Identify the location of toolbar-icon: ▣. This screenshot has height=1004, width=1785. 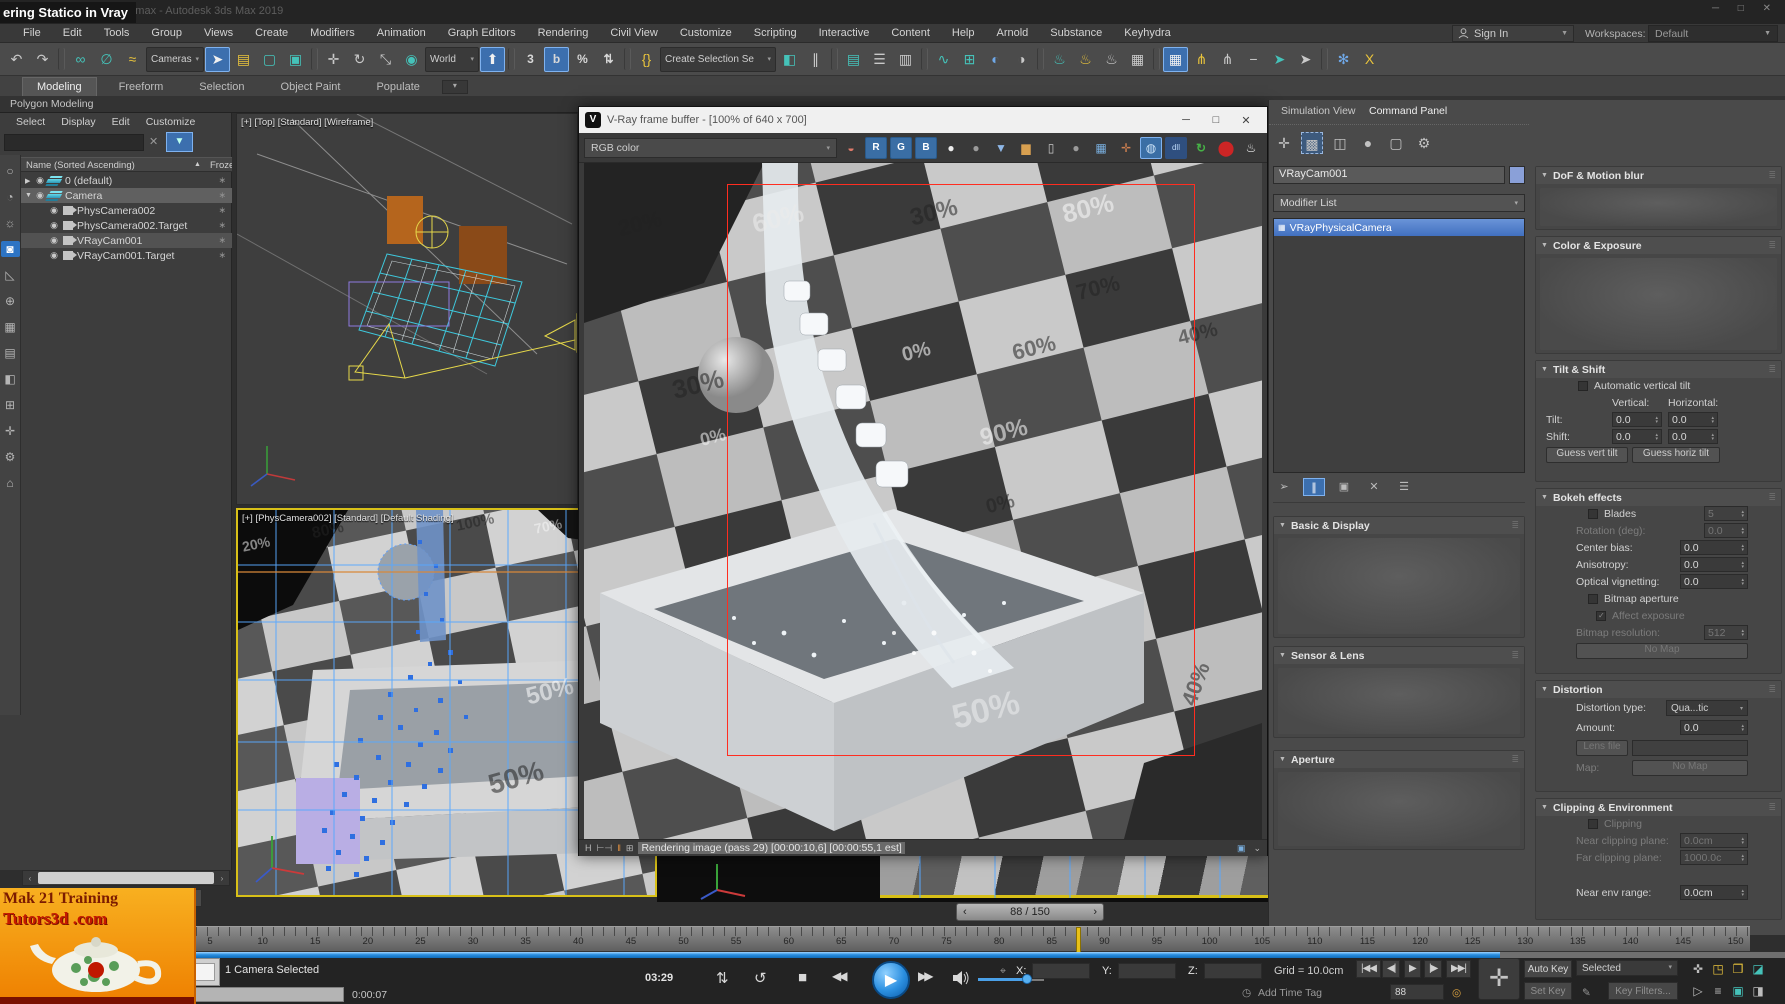
(295, 59).